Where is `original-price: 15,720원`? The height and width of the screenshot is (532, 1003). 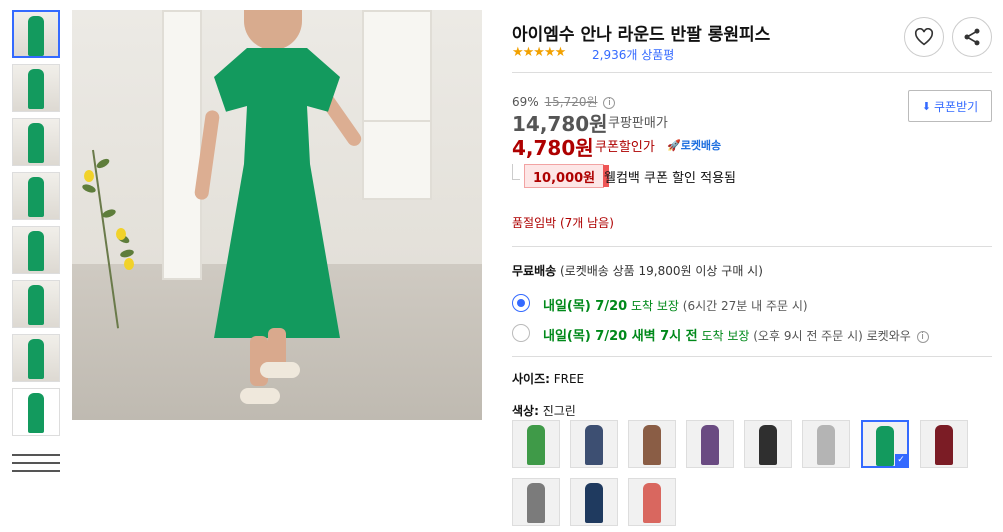 original-price: 15,720원 is located at coordinates (571, 102).